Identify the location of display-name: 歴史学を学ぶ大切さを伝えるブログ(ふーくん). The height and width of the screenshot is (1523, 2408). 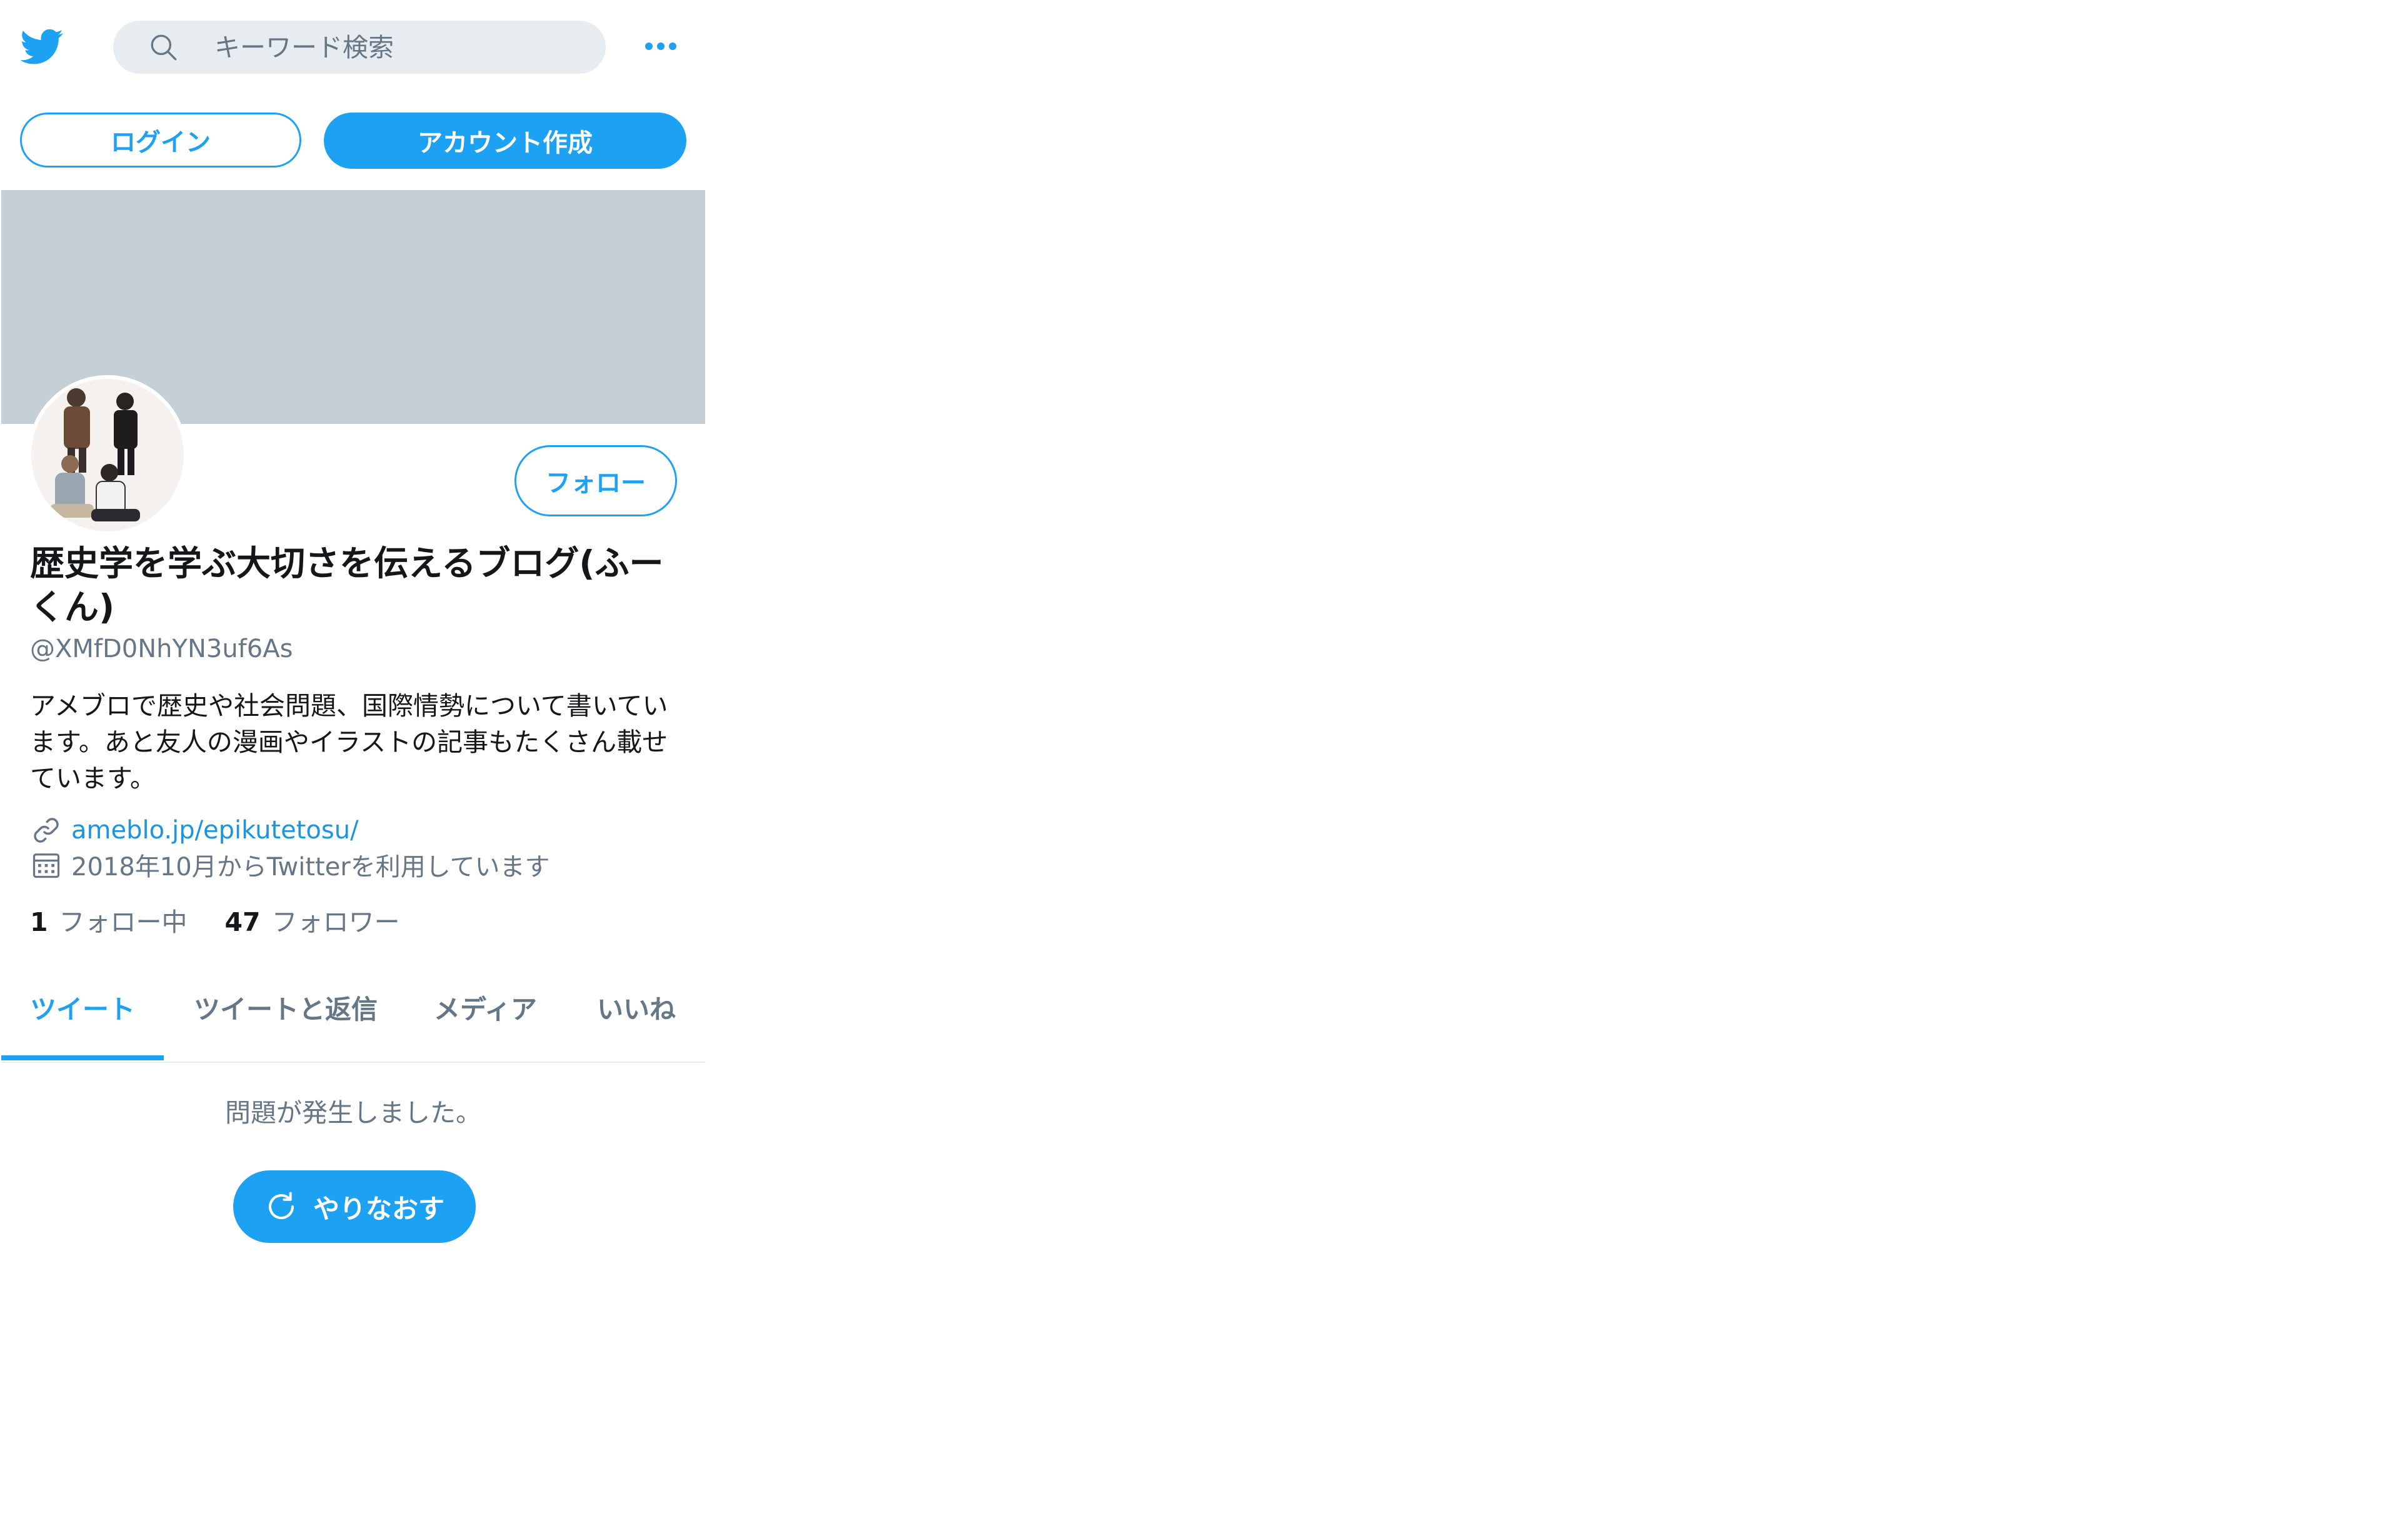
(347, 585).